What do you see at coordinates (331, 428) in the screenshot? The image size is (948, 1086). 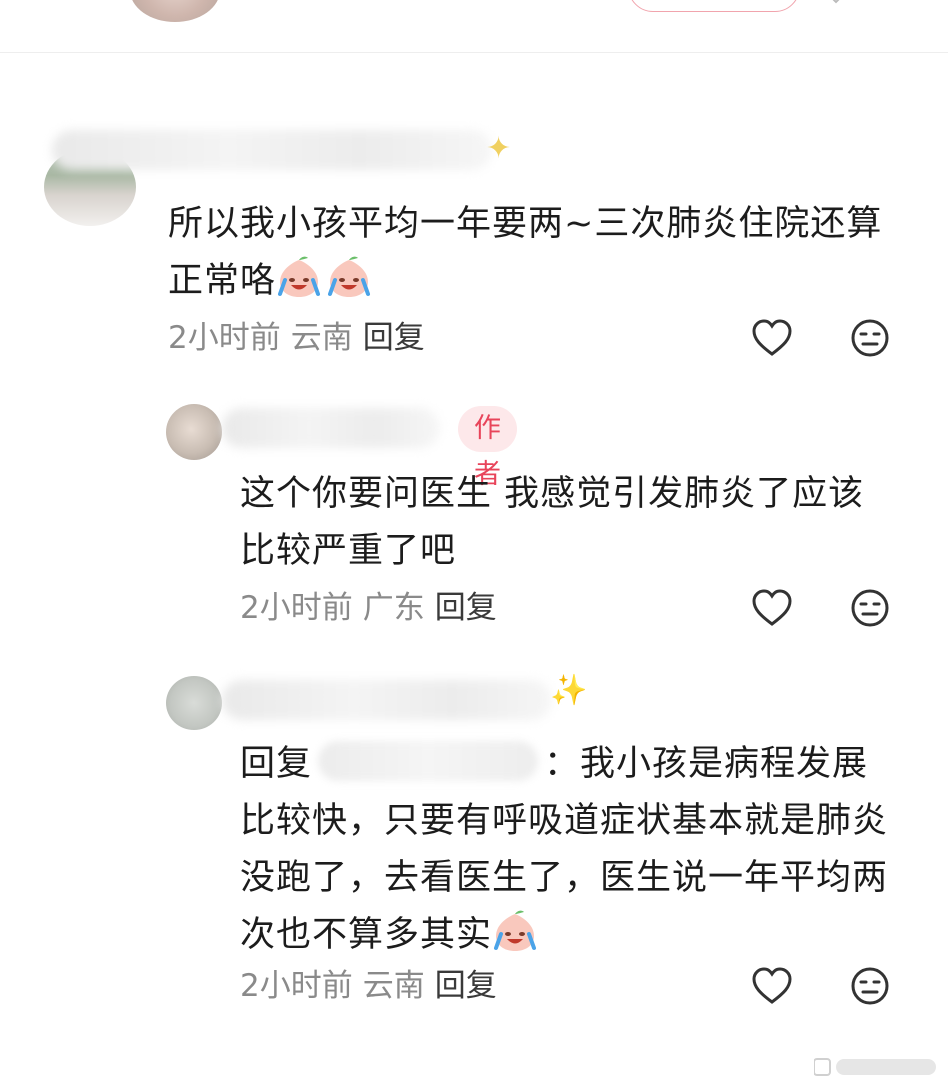 I see `author-name` at bounding box center [331, 428].